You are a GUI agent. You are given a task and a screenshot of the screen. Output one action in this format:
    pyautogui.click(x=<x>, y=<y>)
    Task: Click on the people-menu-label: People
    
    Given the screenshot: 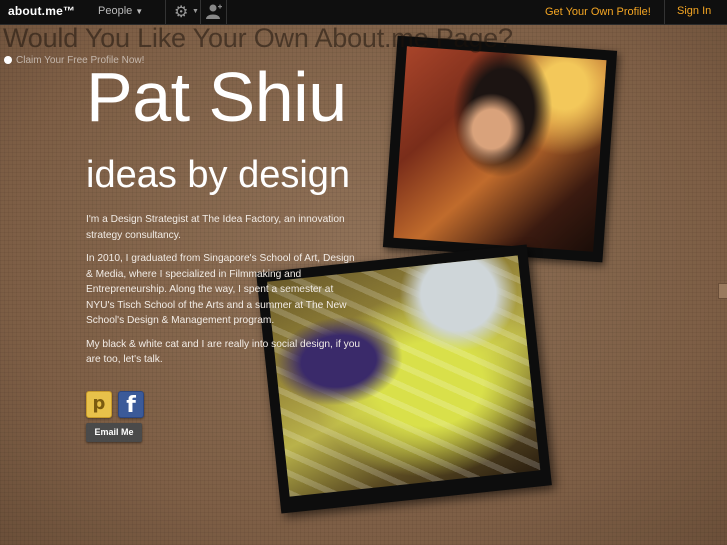 What is the action you would take?
    pyautogui.click(x=115, y=11)
    